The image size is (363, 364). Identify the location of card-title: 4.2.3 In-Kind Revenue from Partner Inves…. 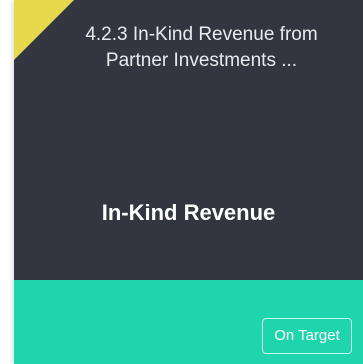
(201, 47).